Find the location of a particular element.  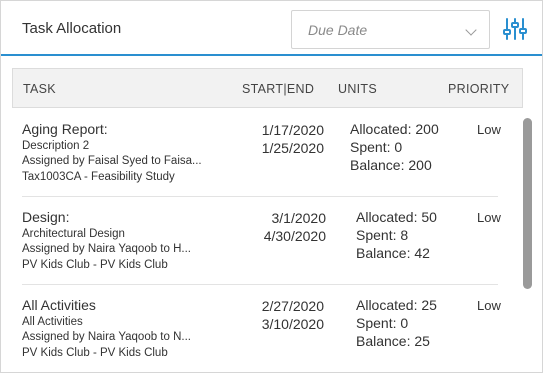

start-date: 3/1/2020 is located at coordinates (299, 218).